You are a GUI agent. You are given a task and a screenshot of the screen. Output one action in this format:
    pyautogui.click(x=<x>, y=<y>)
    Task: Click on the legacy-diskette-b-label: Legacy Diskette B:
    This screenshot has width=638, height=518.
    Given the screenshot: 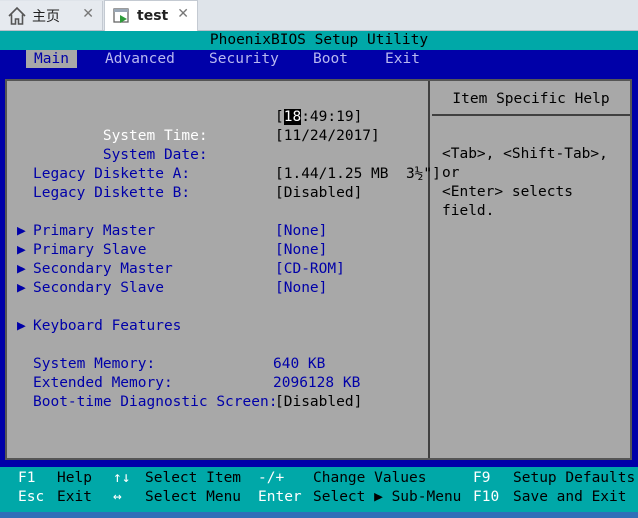 What is the action you would take?
    pyautogui.click(x=112, y=193)
    